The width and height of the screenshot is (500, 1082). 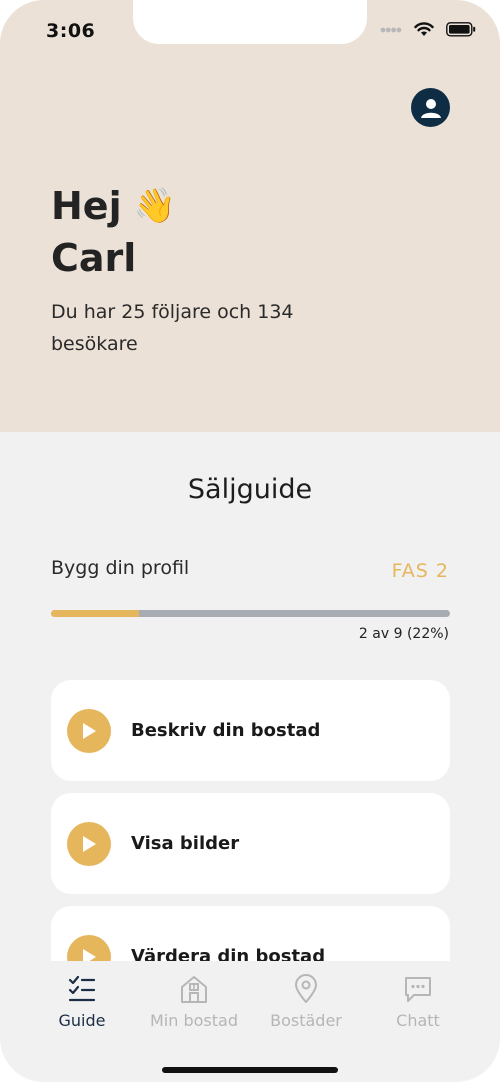 What do you see at coordinates (185, 843) in the screenshot?
I see `task-title: Visa bilder` at bounding box center [185, 843].